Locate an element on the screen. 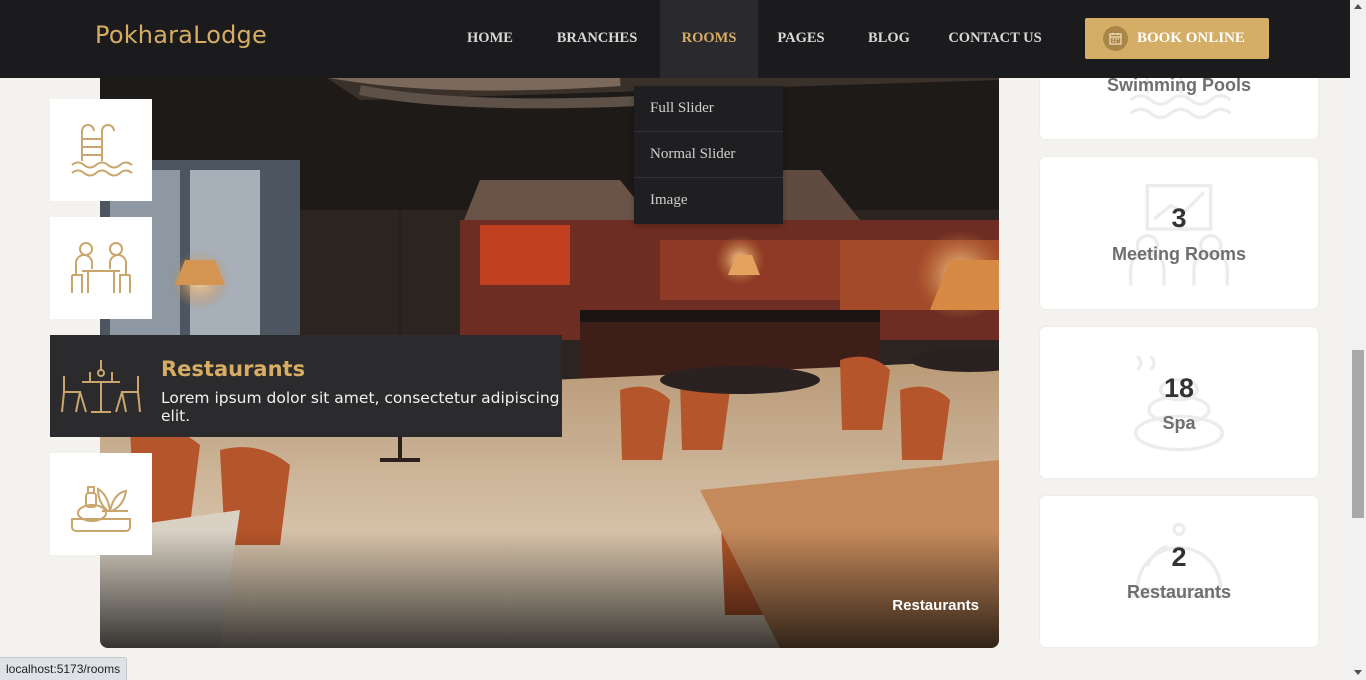  stat-card-spa: 18 Spa is located at coordinates (1179, 402).